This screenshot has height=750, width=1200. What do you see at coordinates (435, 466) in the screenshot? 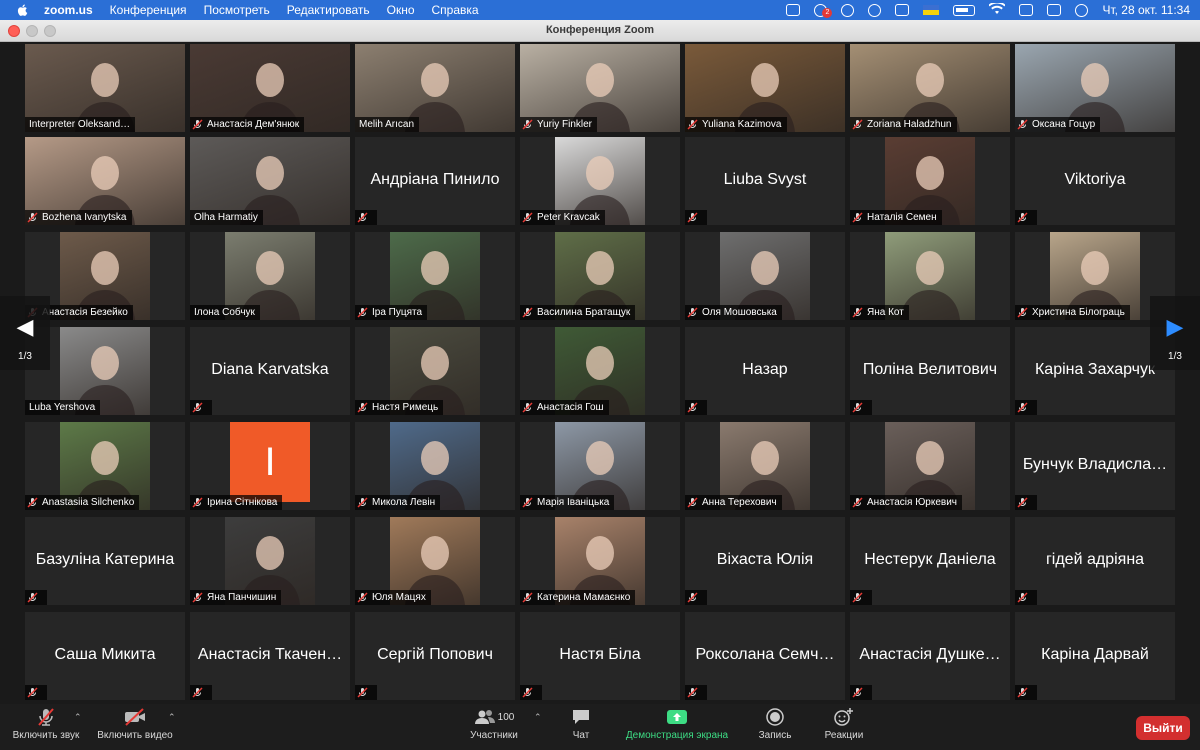
I see `participant-tile: Микола Левін` at bounding box center [435, 466].